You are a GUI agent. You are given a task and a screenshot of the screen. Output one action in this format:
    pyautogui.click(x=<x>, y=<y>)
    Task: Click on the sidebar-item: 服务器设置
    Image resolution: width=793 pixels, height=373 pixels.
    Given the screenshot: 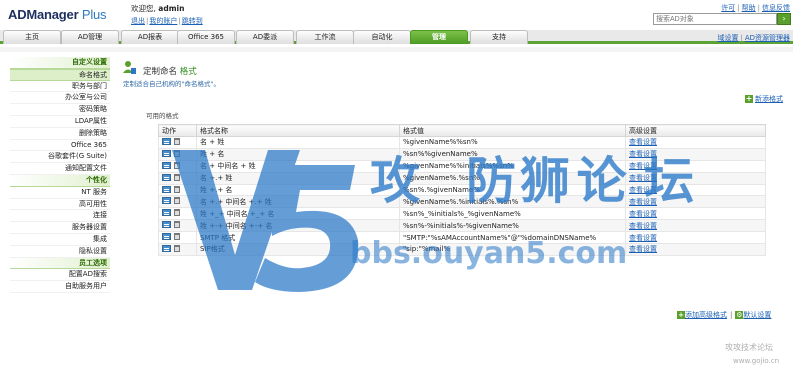 What is the action you would take?
    pyautogui.click(x=60, y=228)
    